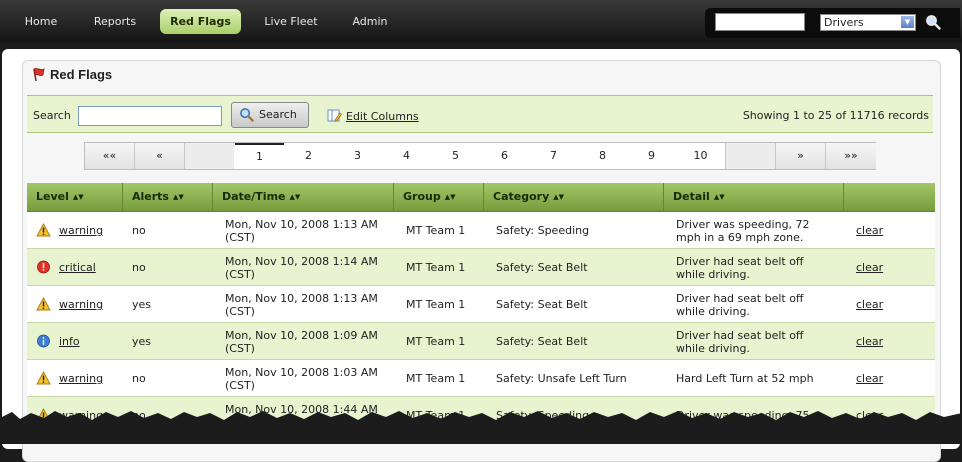 The image size is (962, 462). I want to click on category-cell: Safety: Unsafe Left Turn, so click(561, 378).